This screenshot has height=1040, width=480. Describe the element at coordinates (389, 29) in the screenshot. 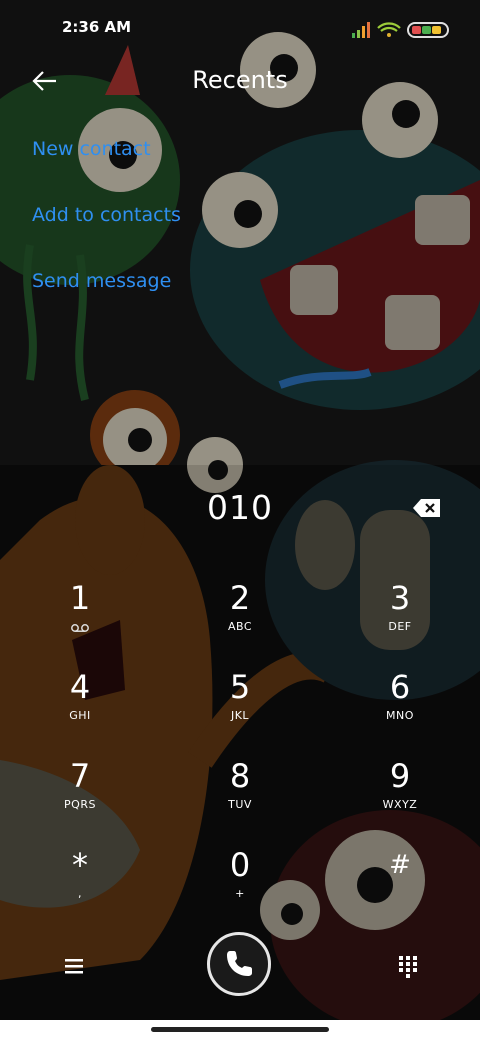

I see `wifi-icon` at that location.